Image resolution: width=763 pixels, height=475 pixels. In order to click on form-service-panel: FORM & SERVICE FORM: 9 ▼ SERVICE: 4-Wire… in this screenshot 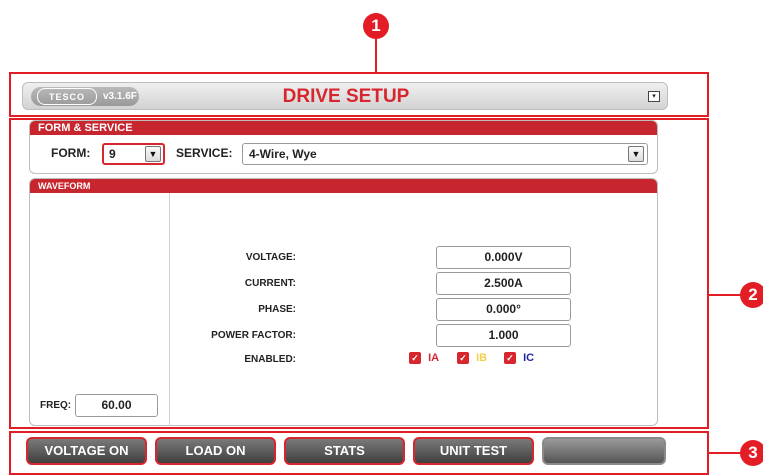, I will do `click(343, 147)`.